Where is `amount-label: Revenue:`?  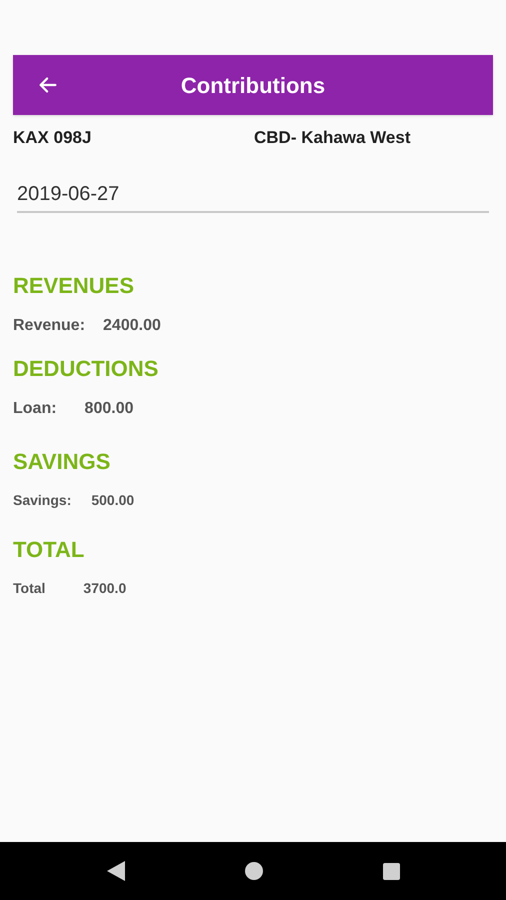
amount-label: Revenue: is located at coordinates (49, 326).